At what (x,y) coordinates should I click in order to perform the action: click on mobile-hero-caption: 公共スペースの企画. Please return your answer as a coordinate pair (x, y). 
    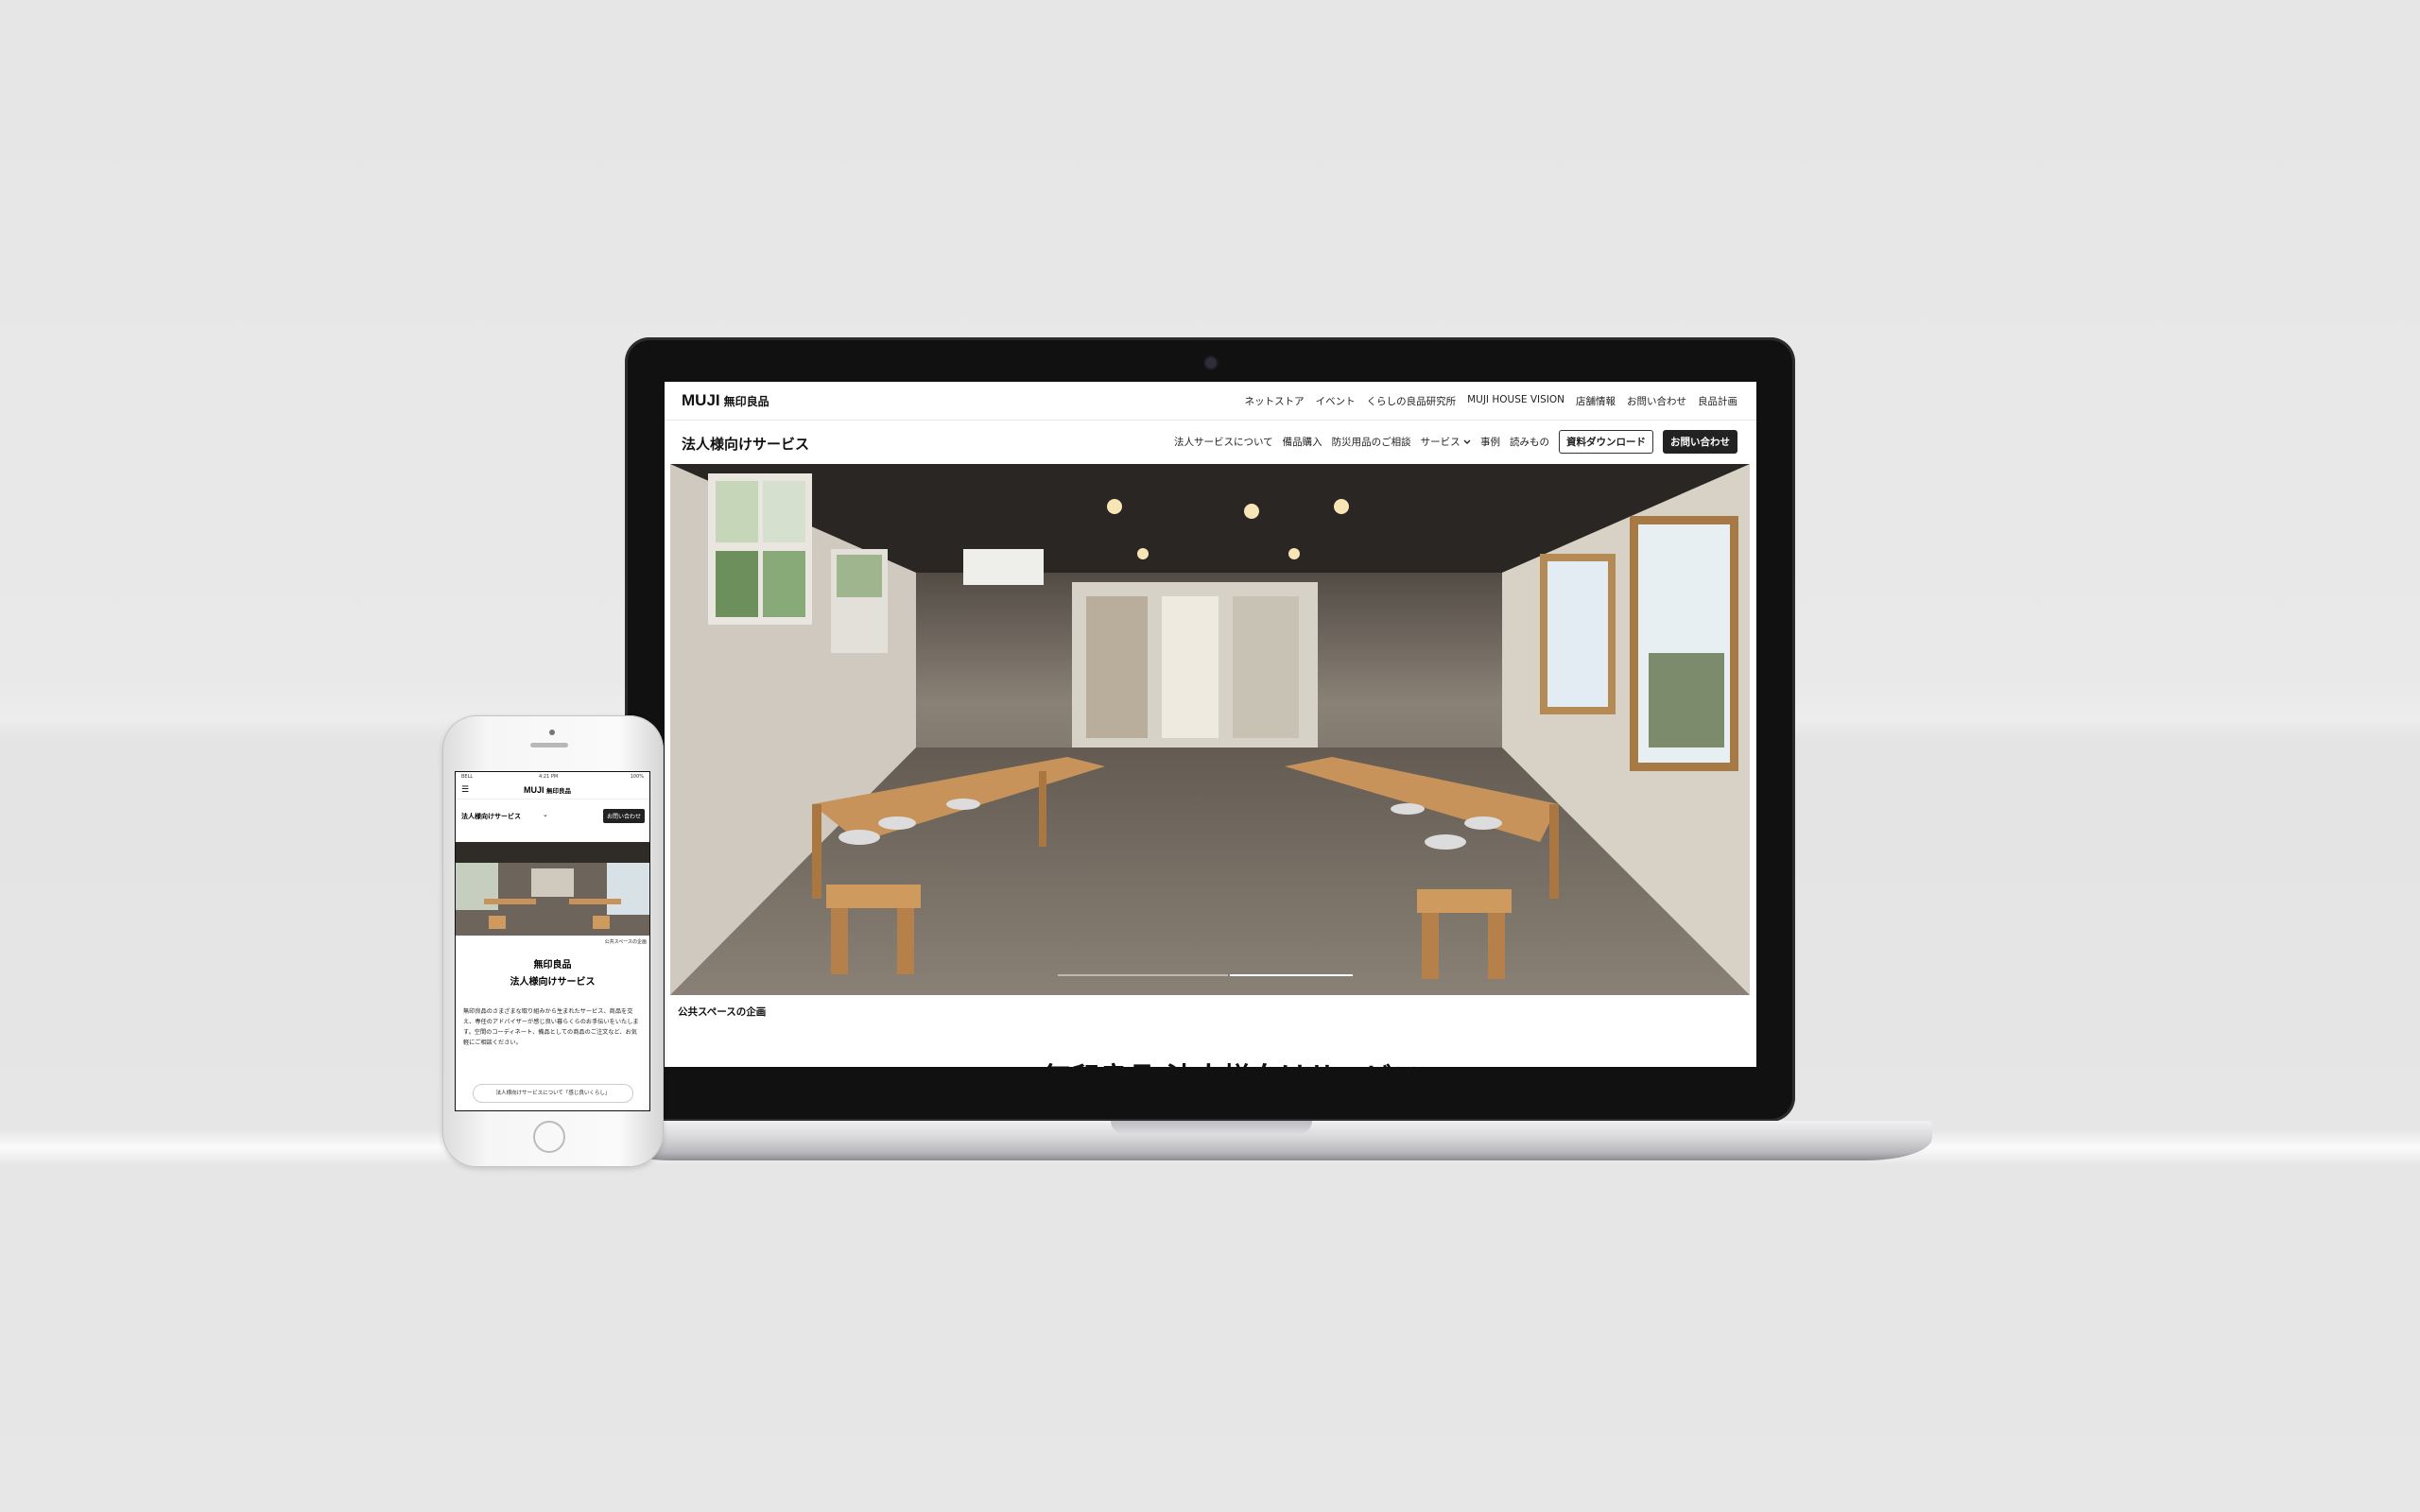
    Looking at the image, I should click on (625, 942).